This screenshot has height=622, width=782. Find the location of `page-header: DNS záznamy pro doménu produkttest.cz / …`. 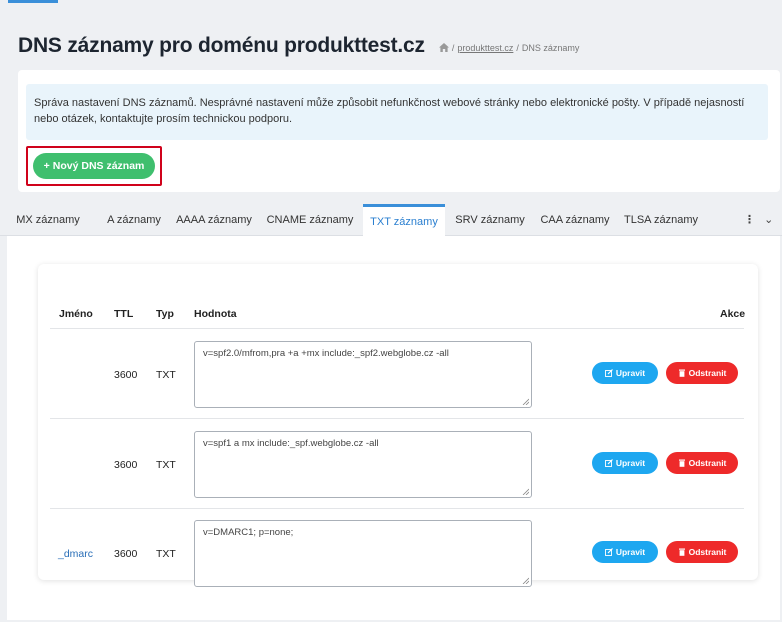

page-header: DNS záznamy pro doménu produkttest.cz / … is located at coordinates (298, 46).